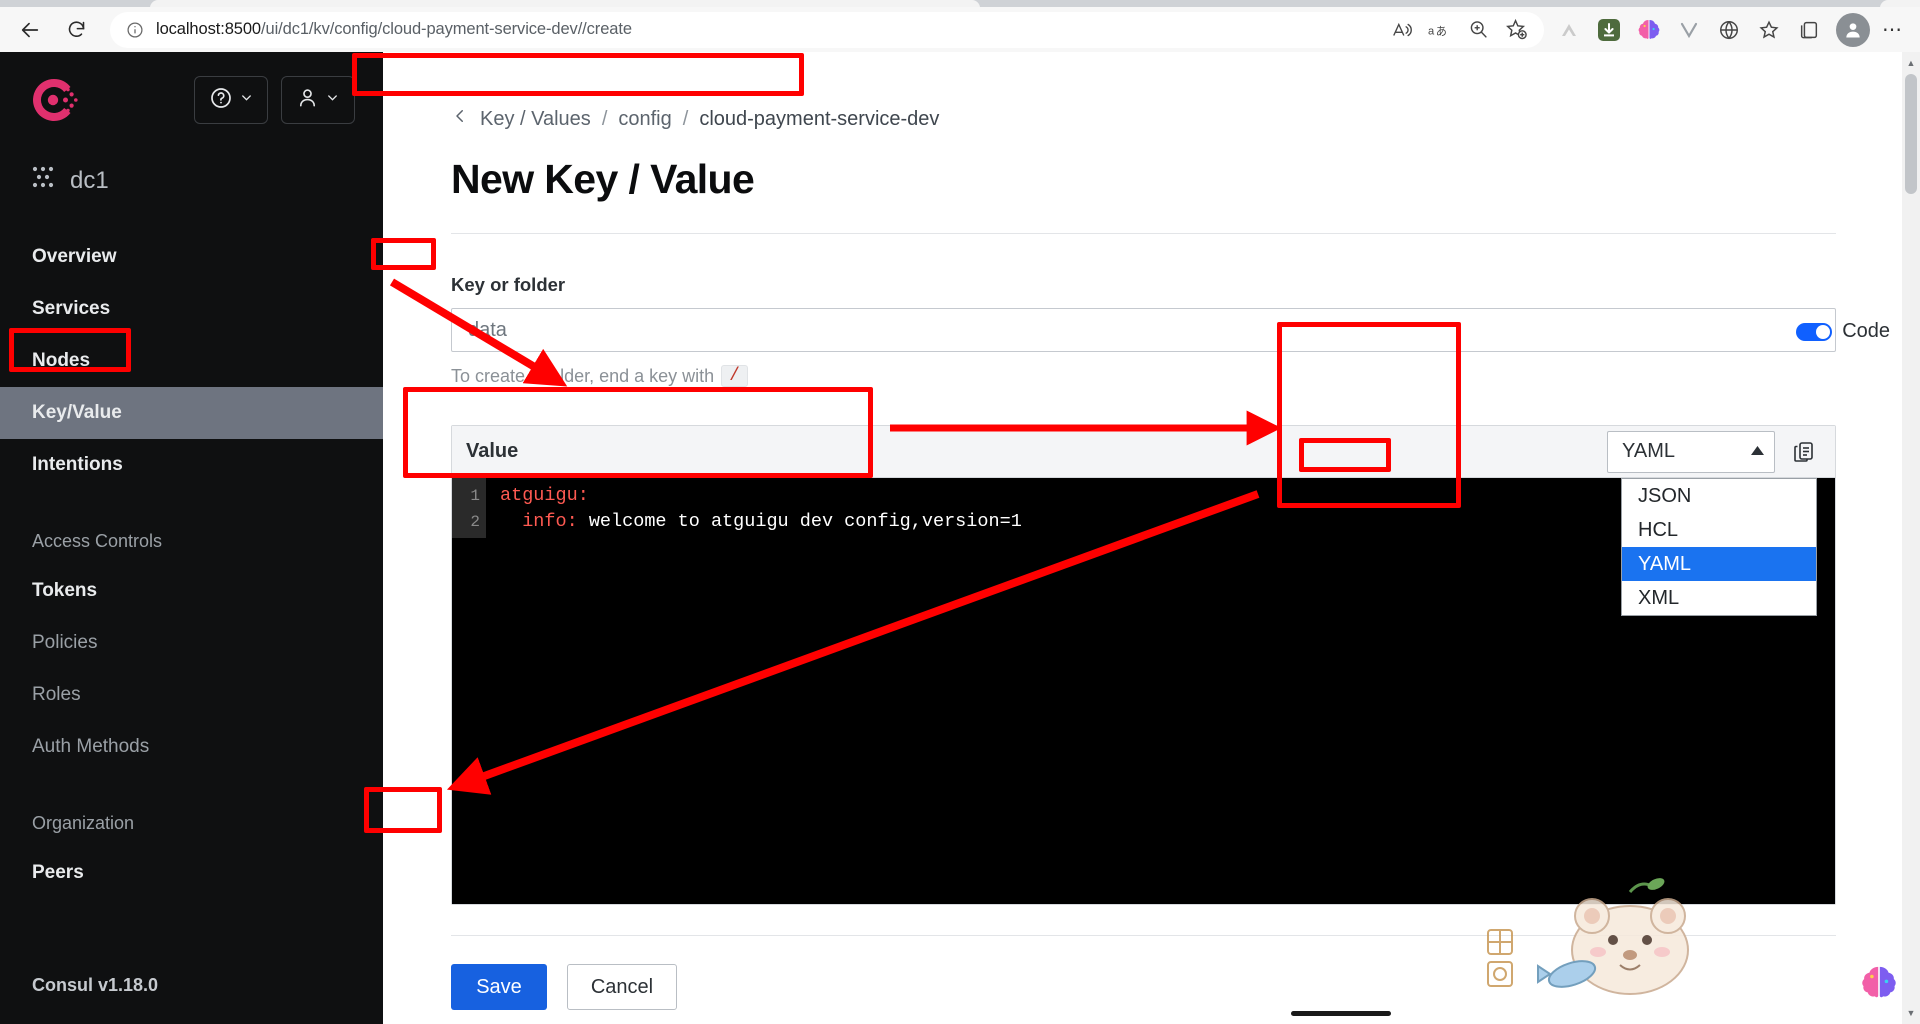  I want to click on language-dropdown-list: JSON HCL YAML XML, so click(1719, 547).